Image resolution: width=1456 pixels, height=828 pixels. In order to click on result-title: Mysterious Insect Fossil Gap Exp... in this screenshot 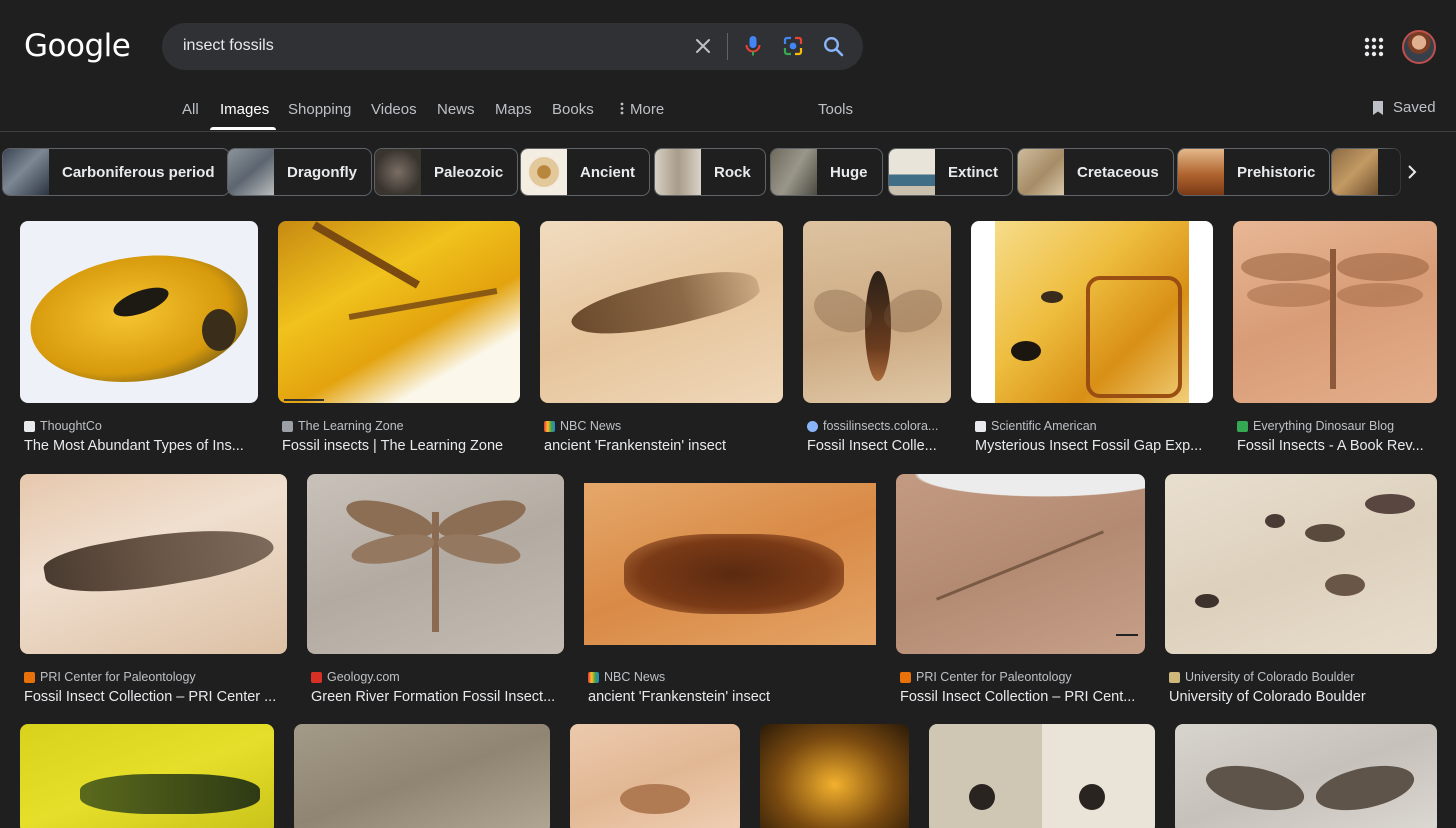, I will do `click(1094, 446)`.